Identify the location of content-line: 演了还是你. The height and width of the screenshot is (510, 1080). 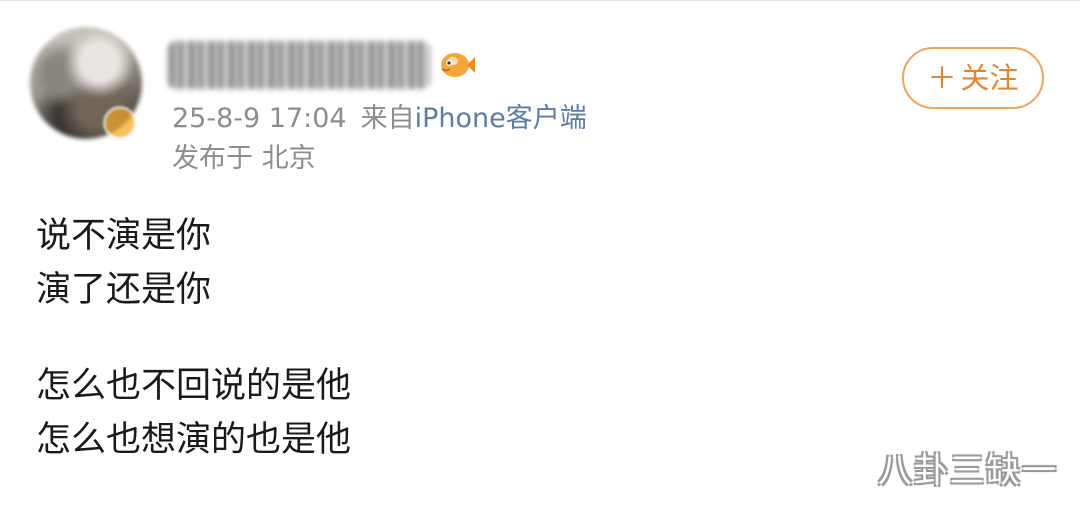
(124, 290).